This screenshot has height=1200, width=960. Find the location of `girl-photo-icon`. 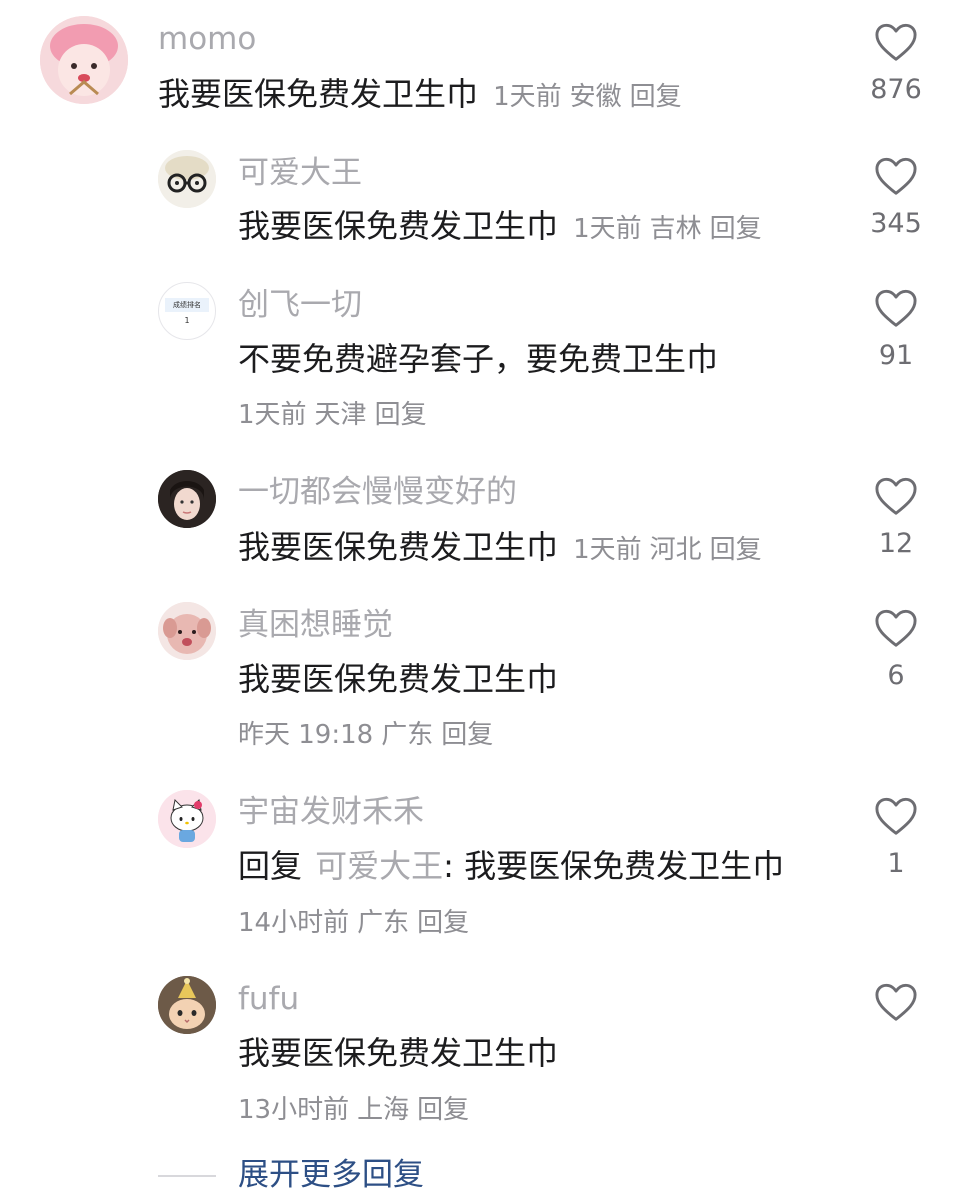

girl-photo-icon is located at coordinates (187, 499).